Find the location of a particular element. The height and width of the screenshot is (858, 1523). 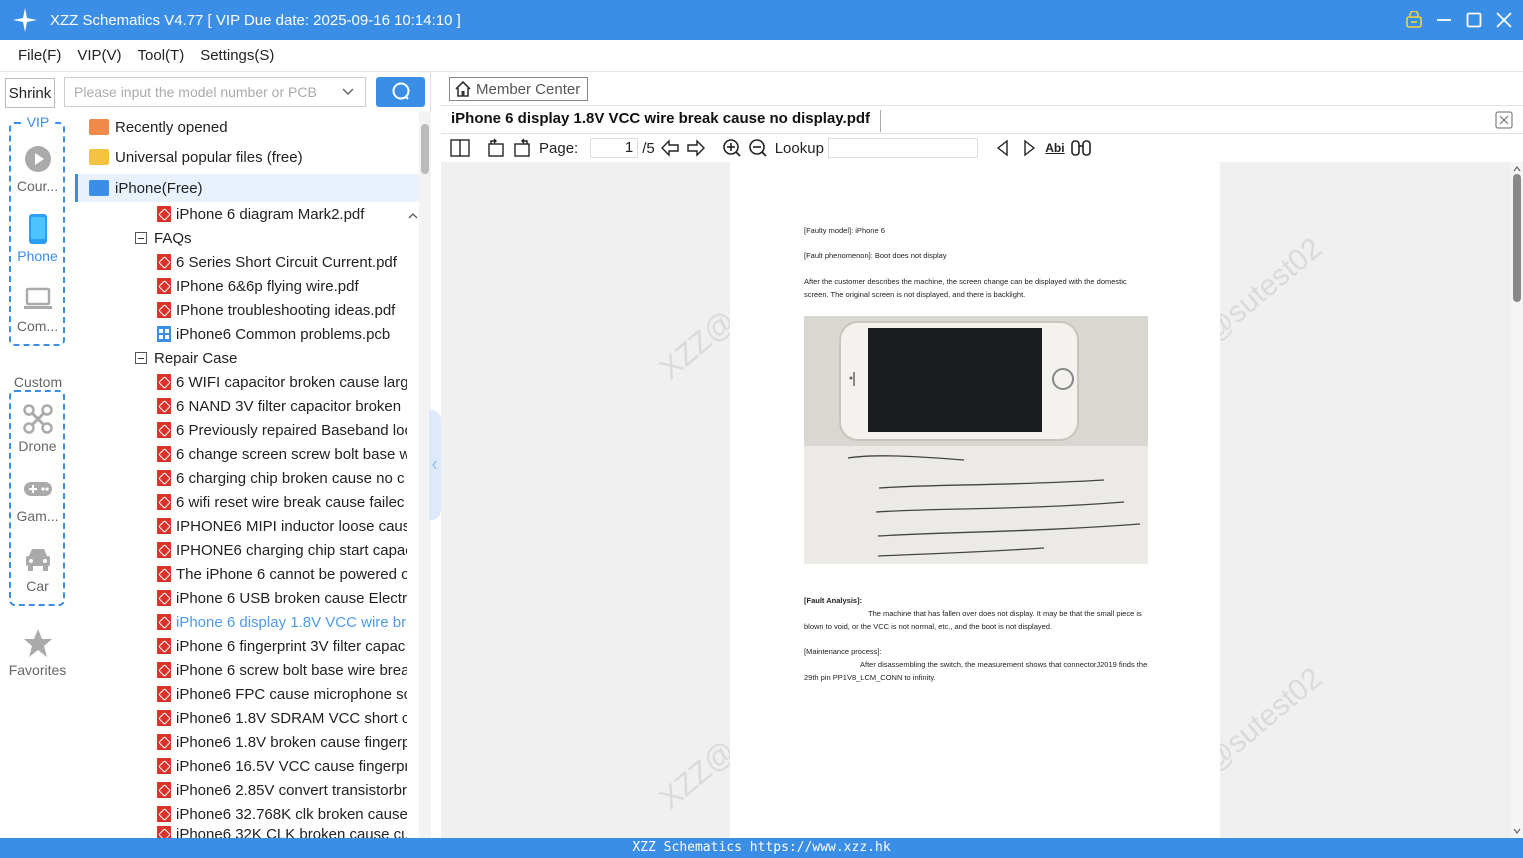

shrink-button: Shrink is located at coordinates (30, 93).